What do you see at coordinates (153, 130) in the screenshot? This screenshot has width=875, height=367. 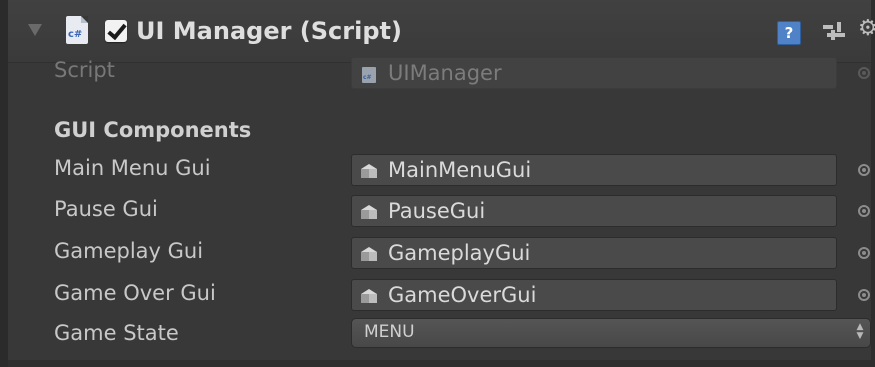 I see `section-header-gui-components: GUI Components` at bounding box center [153, 130].